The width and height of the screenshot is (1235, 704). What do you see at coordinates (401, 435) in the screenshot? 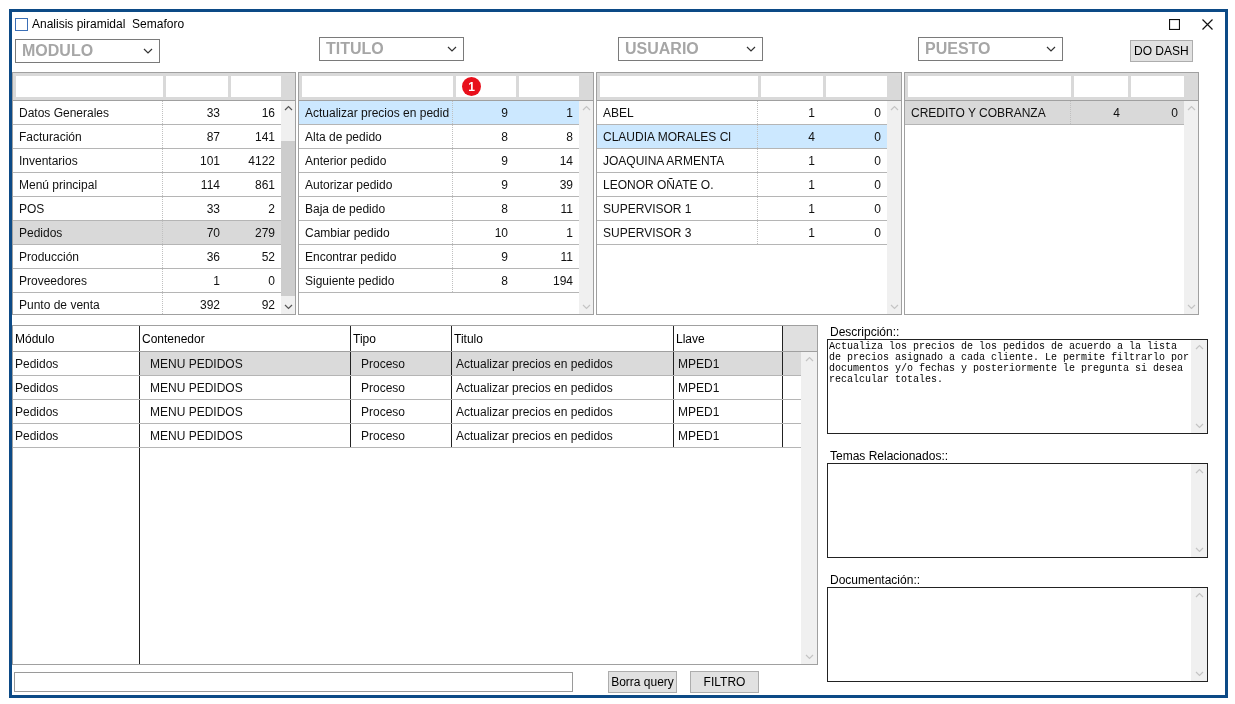
I see `table-cell: Proceso` at bounding box center [401, 435].